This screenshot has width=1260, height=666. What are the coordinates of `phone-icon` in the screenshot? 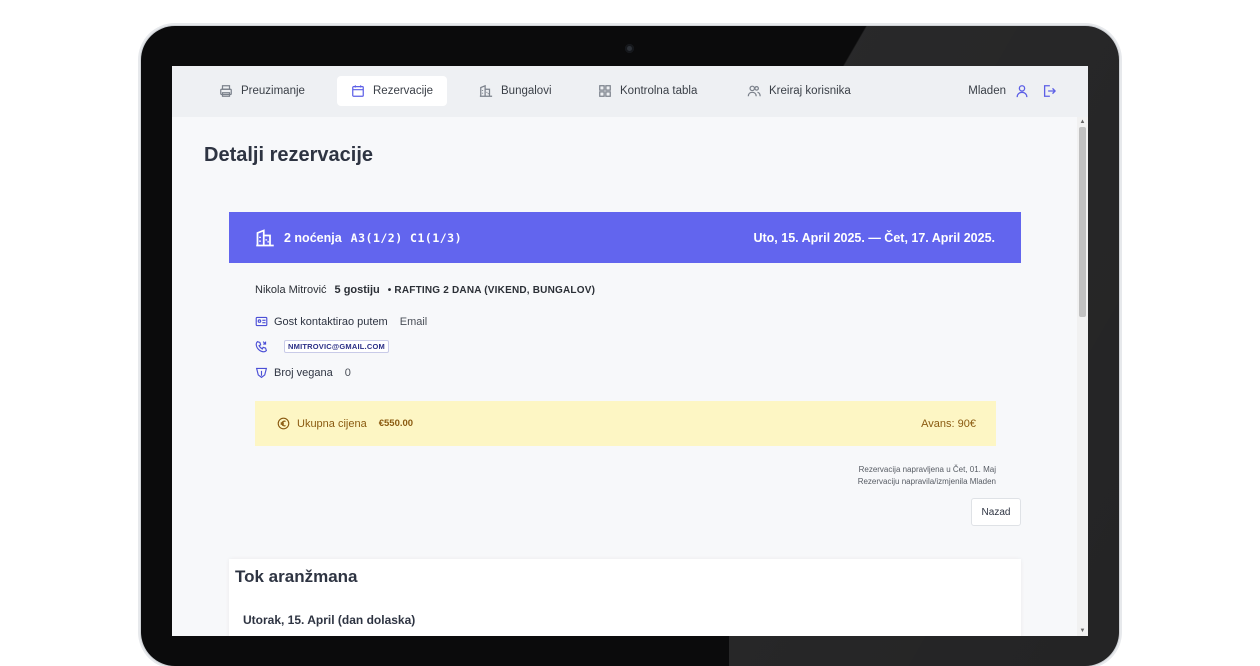 It's located at (261, 346).